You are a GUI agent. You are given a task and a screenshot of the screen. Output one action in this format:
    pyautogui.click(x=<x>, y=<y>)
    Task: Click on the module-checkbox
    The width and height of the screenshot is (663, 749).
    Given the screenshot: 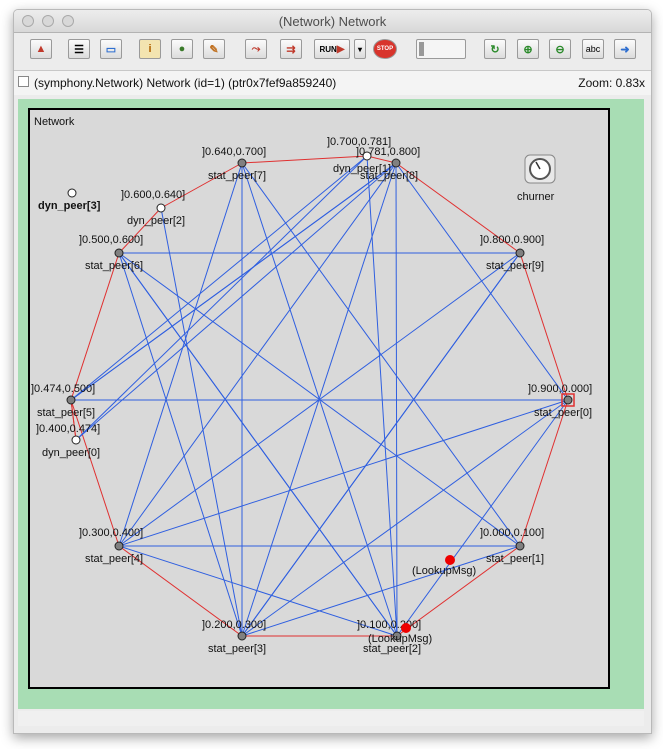 What is the action you would take?
    pyautogui.click(x=23, y=81)
    